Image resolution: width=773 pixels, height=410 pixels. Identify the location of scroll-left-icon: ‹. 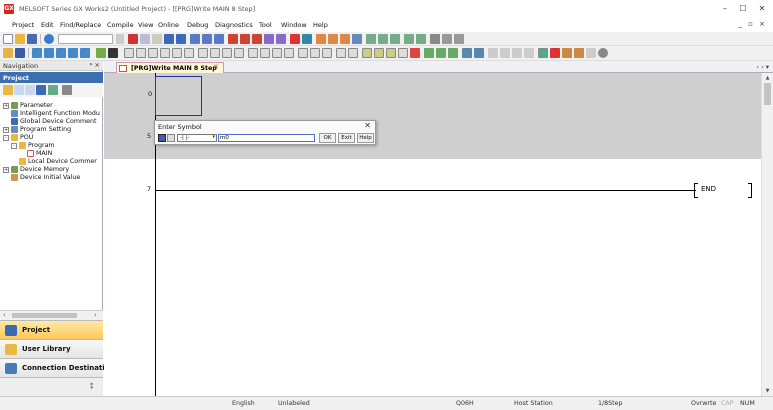
(4, 315).